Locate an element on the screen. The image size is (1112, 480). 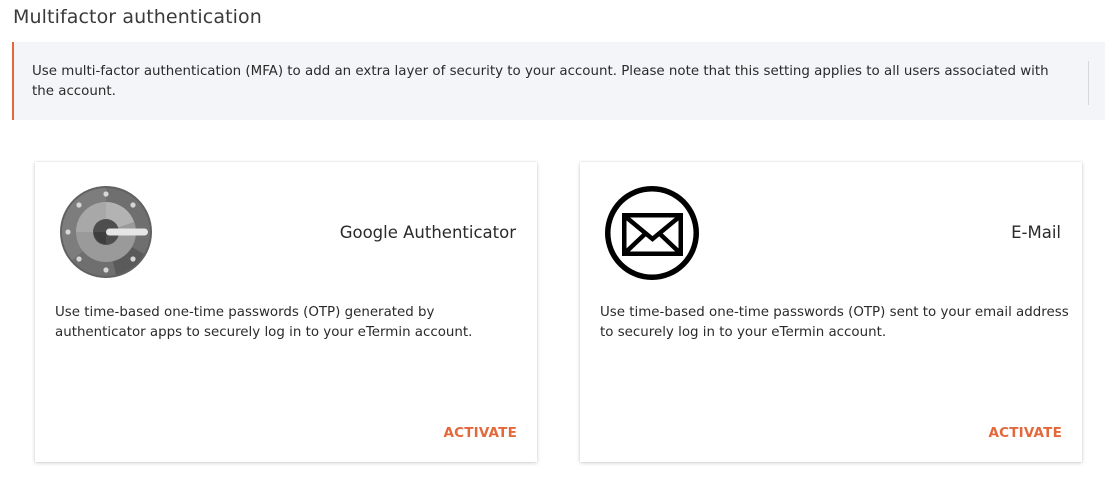
activate-email-button: ACTIVATE is located at coordinates (1025, 433).